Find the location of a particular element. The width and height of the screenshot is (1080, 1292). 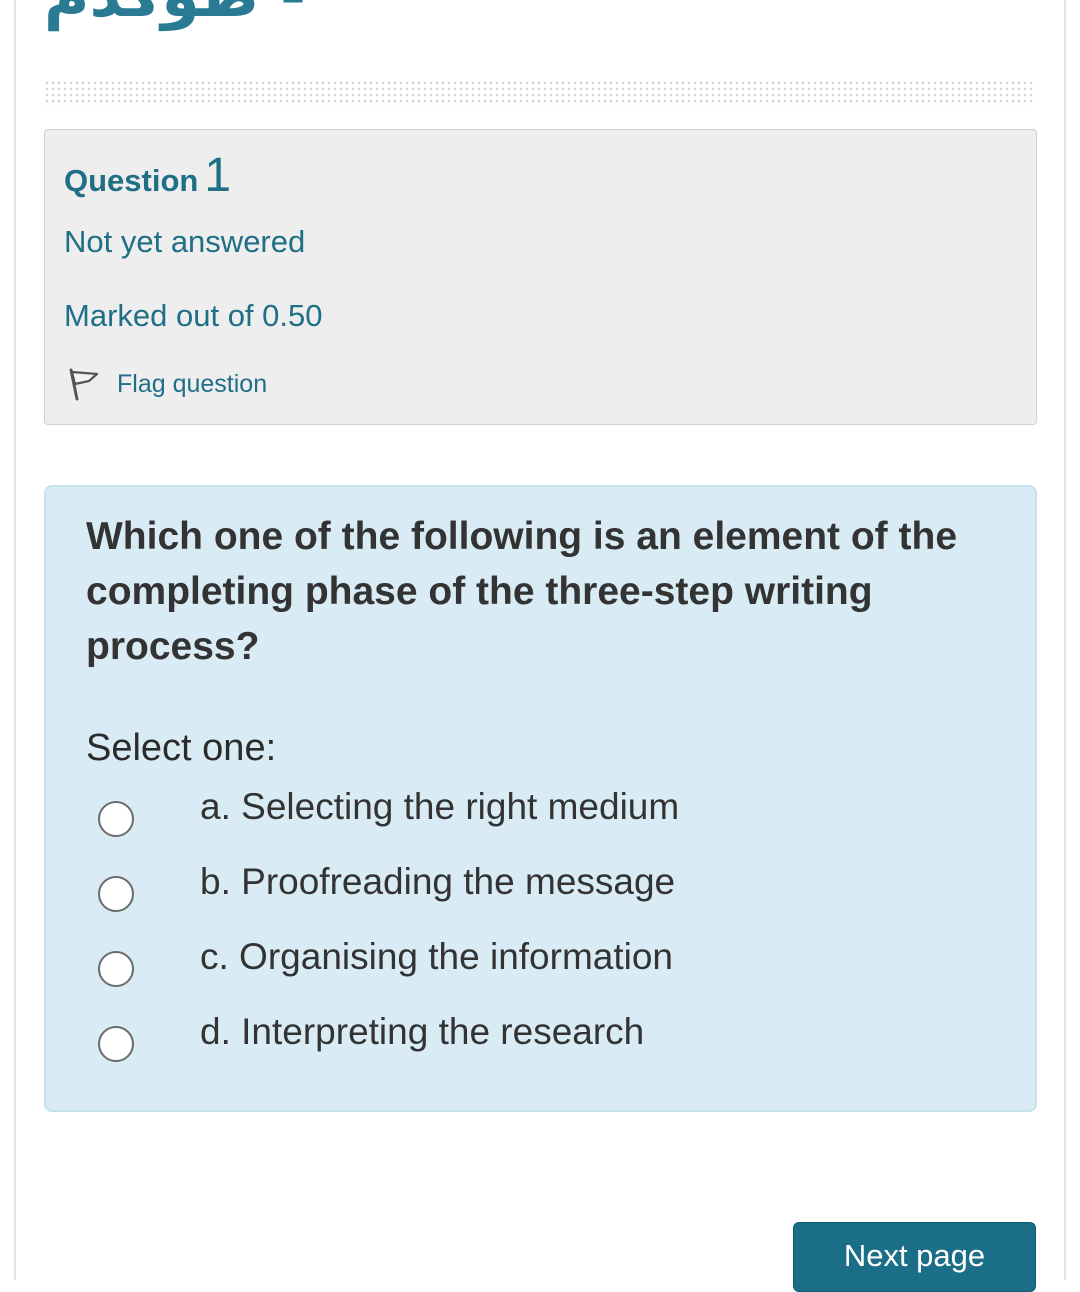

radio-button-a is located at coordinates (116, 819).